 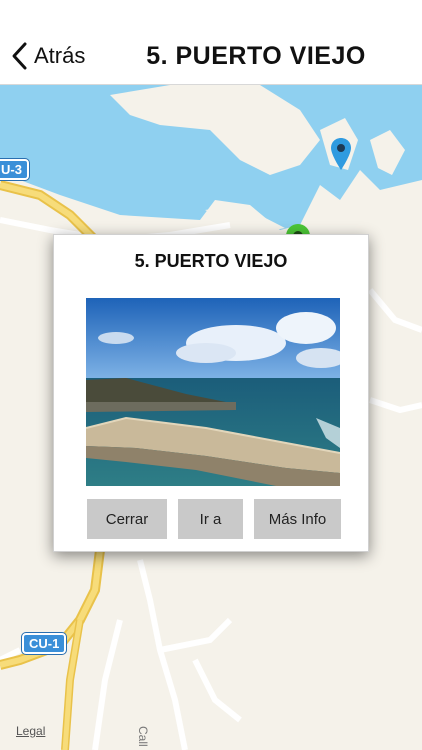 I want to click on back-button: Atrás, so click(x=47, y=56).